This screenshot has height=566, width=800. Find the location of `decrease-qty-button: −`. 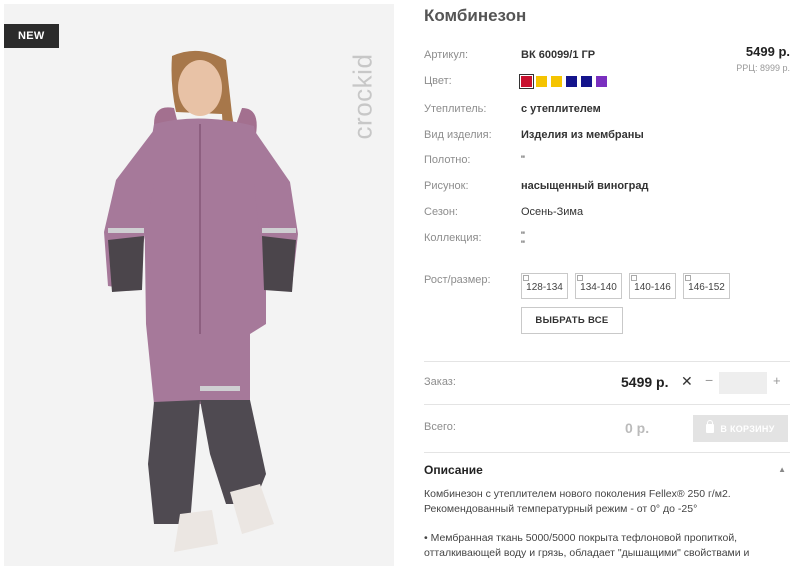

decrease-qty-button: − is located at coordinates (709, 380).